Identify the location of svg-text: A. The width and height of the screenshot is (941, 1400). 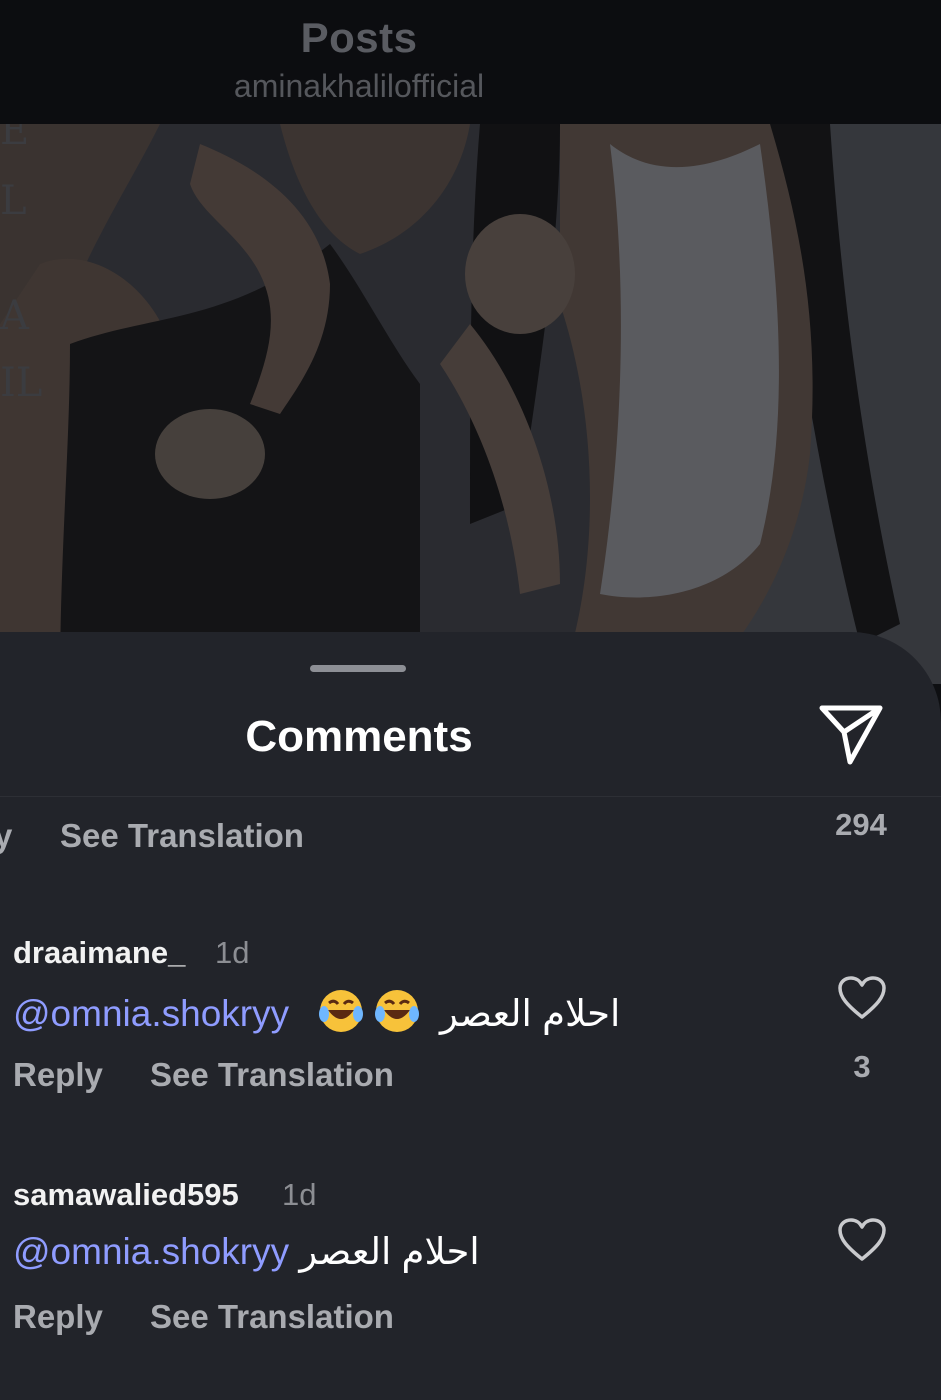
(15, 316).